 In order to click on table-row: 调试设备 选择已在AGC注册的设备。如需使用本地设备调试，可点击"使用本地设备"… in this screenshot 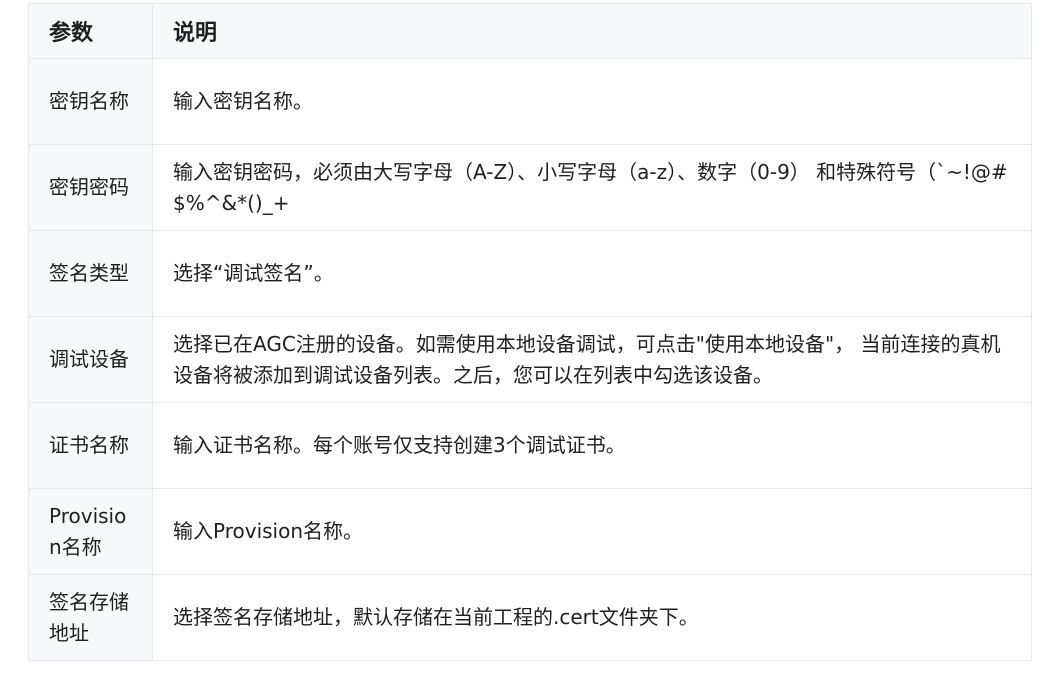, I will do `click(530, 359)`.